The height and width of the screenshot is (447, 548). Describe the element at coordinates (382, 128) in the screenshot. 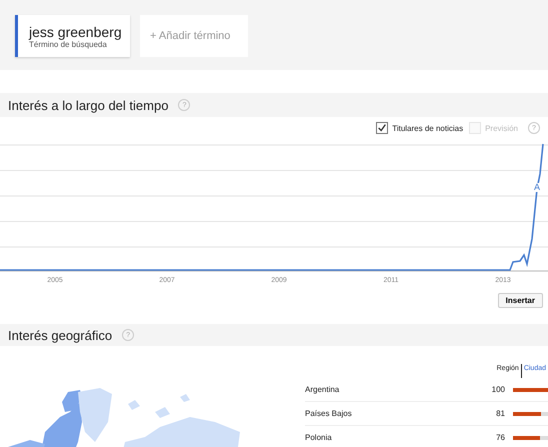

I see `checkbox` at that location.